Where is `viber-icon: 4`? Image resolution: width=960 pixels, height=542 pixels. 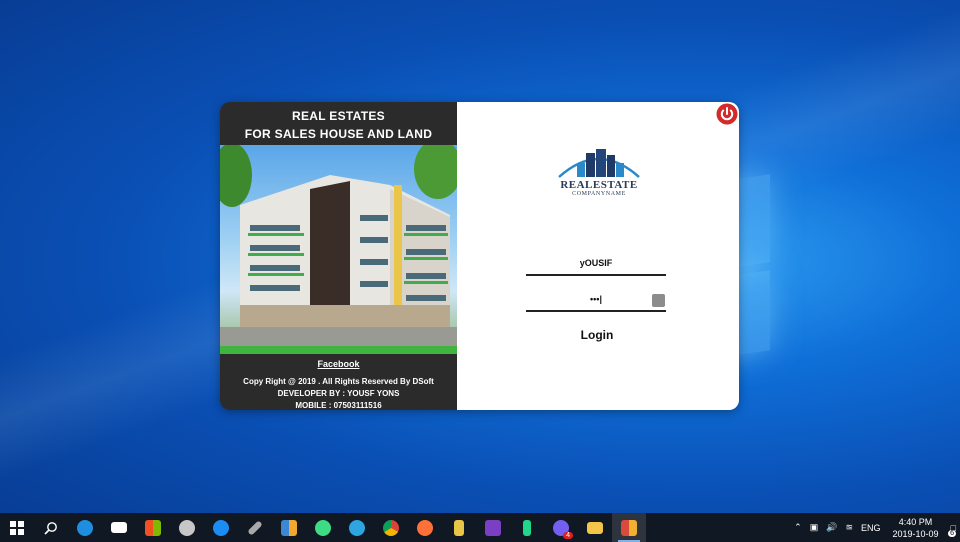
viber-icon: 4 is located at coordinates (561, 527).